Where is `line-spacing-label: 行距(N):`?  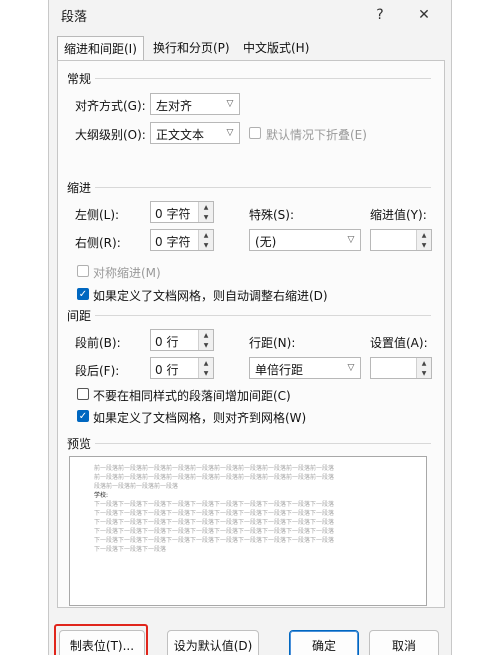
line-spacing-label: 行距(N): is located at coordinates (272, 343).